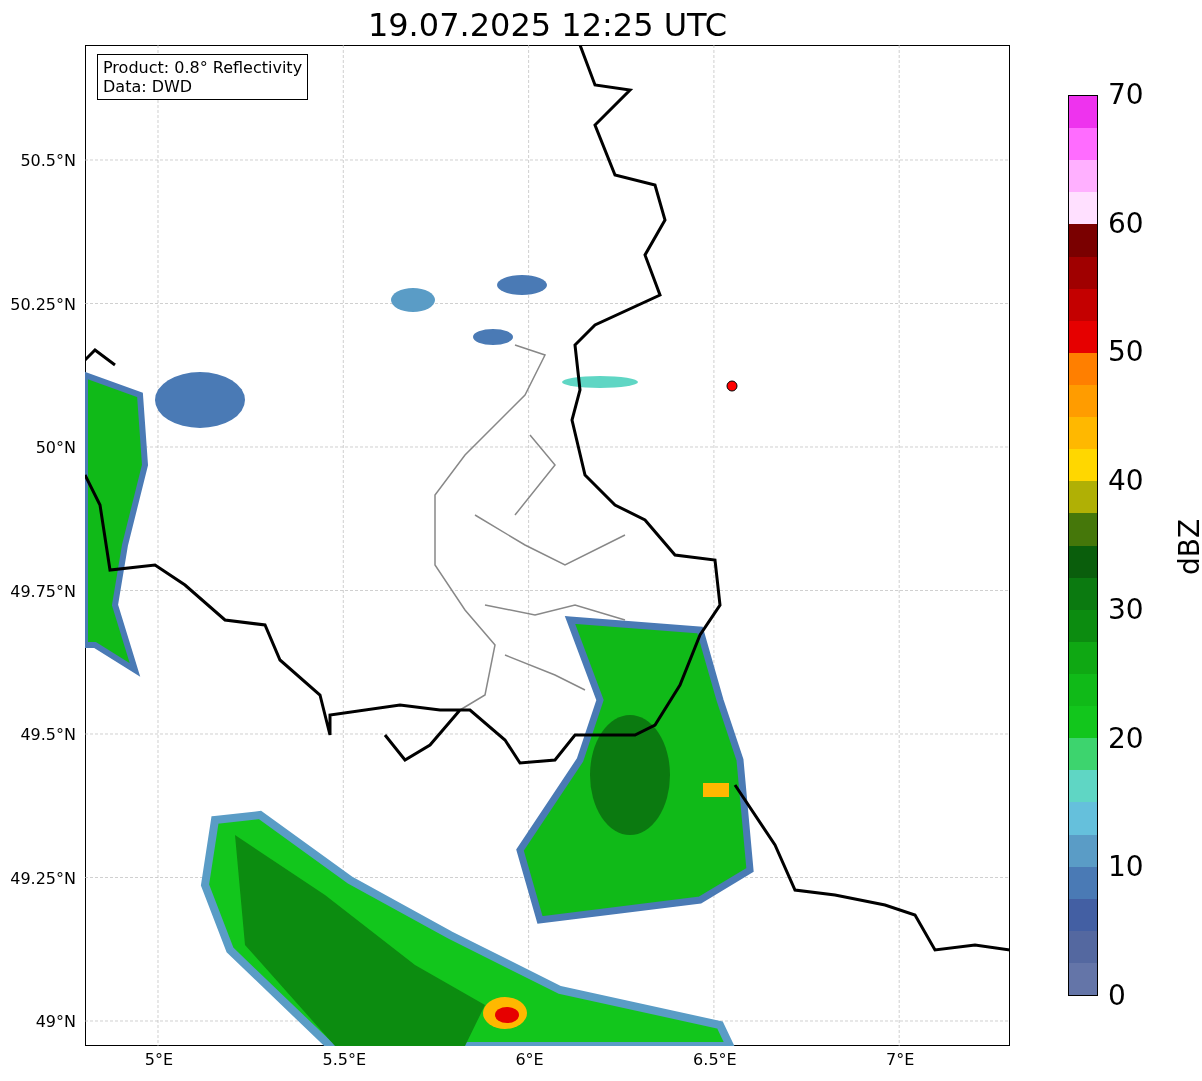 This screenshot has height=1081, width=1202. What do you see at coordinates (1187, 547) in the screenshot?
I see `colorbar-label: dBZ` at bounding box center [1187, 547].